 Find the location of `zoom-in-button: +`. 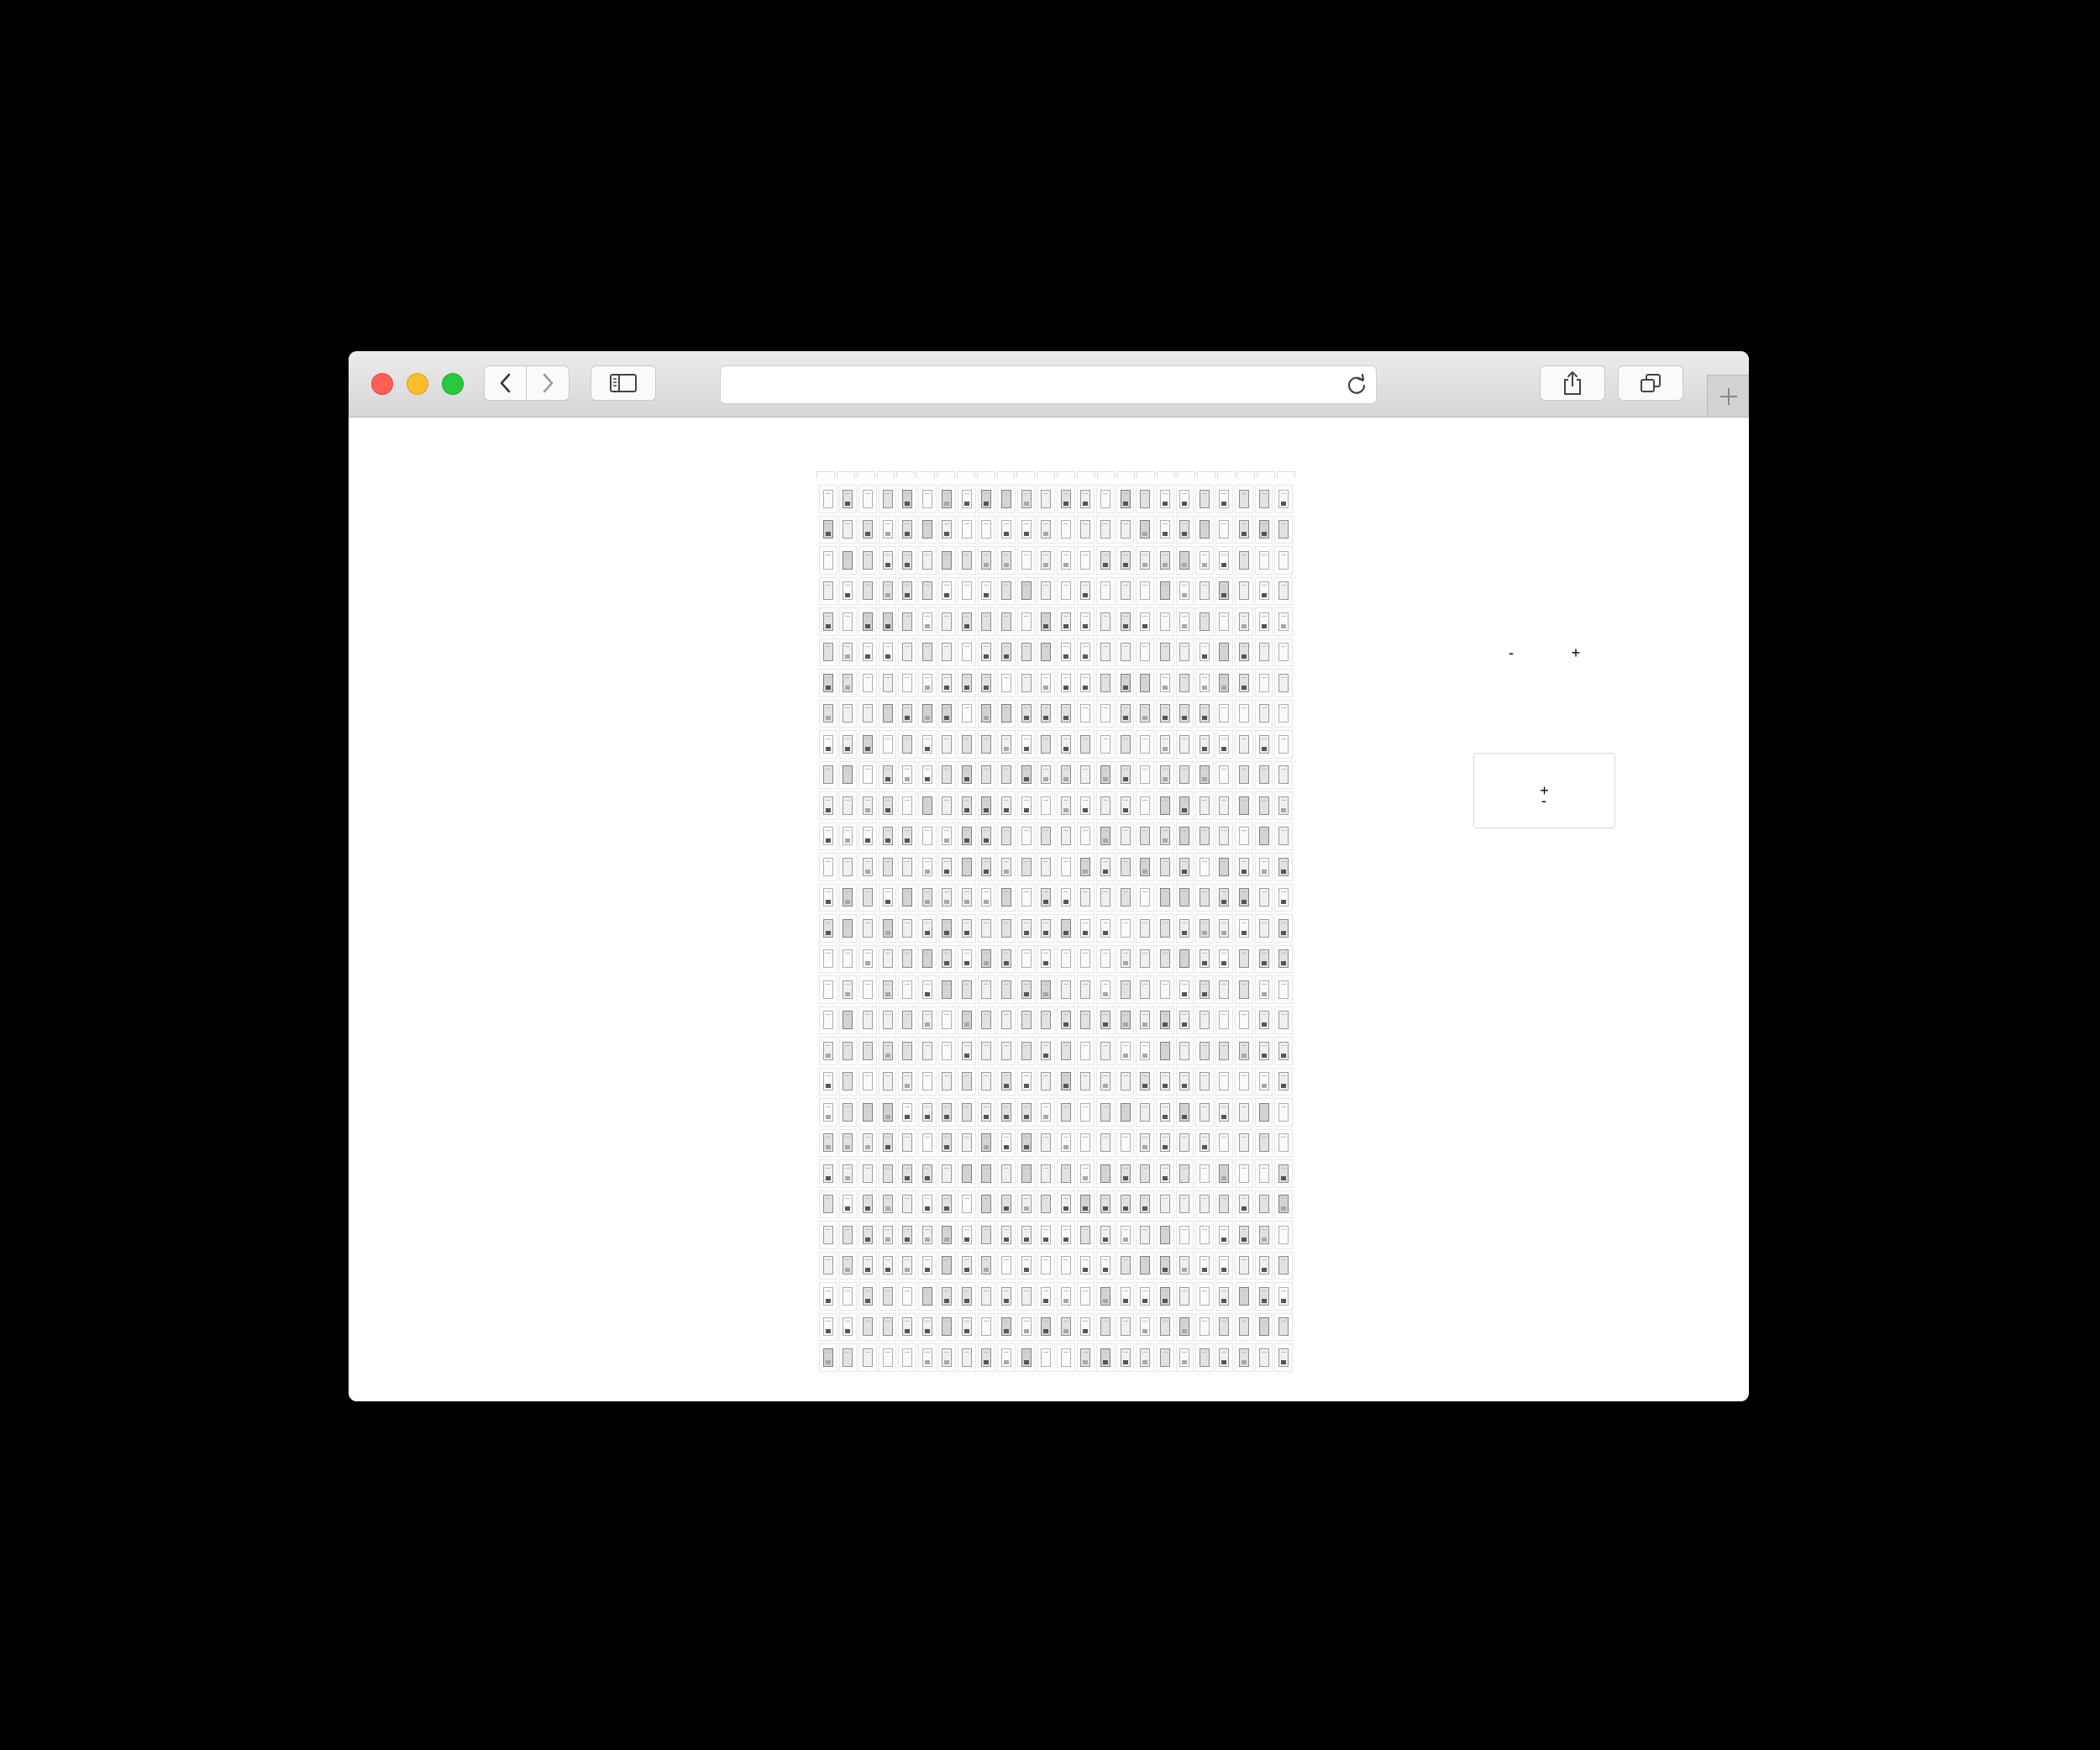

zoom-in-button: + is located at coordinates (1576, 653).